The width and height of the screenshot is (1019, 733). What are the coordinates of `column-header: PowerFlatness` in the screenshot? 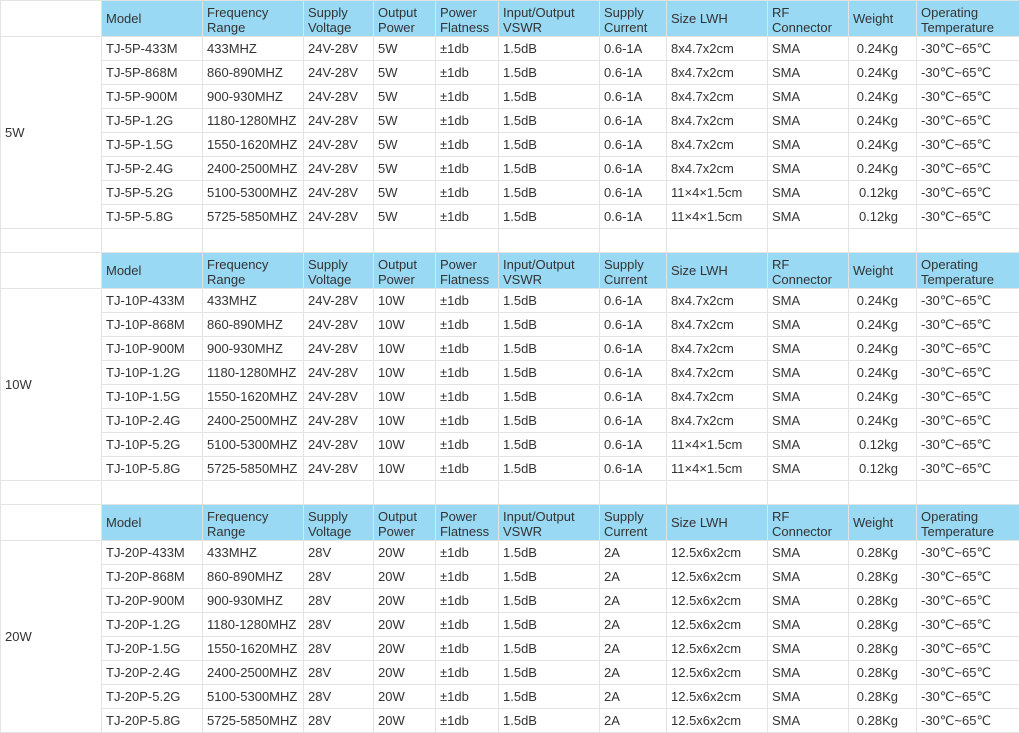 It's located at (467, 19).